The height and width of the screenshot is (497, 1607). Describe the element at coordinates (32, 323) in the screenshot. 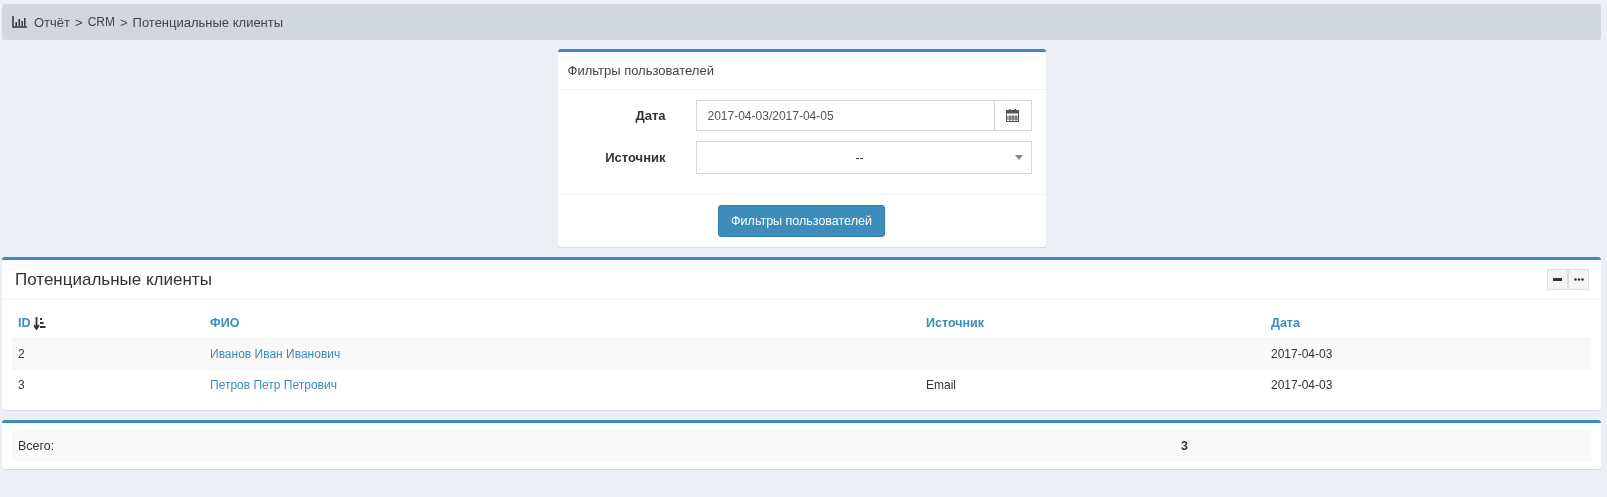

I see `column-header: ID` at that location.